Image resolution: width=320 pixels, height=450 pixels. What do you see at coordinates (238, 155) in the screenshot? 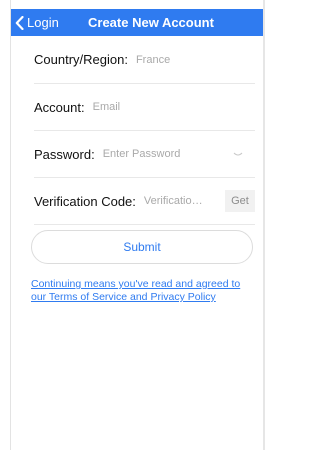
I see `eye-closed-icon` at bounding box center [238, 155].